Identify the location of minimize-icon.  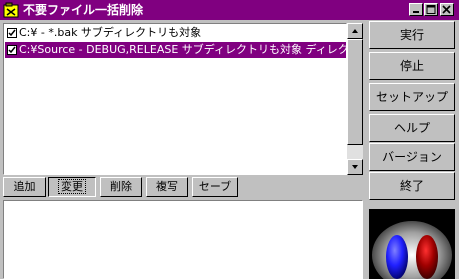
(416, 12).